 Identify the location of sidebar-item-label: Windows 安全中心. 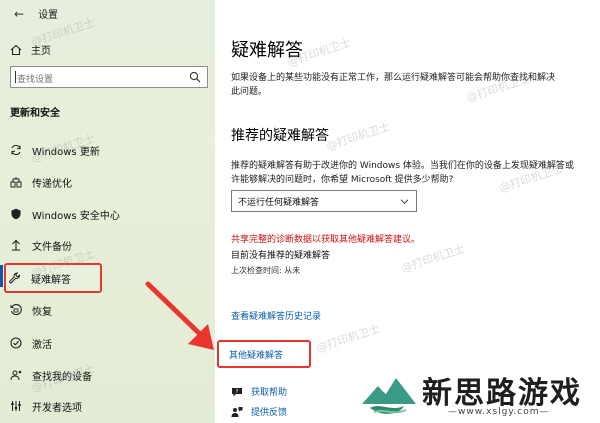
(76, 216).